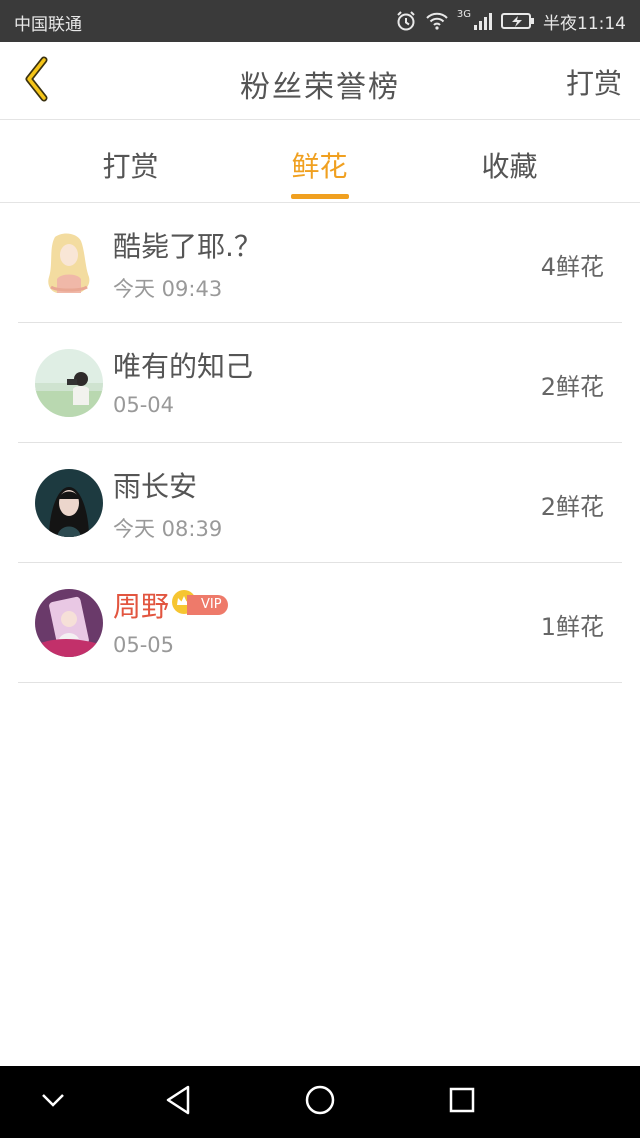 The width and height of the screenshot is (640, 1138). I want to click on list-item: 唯有的知己 05-04 2鲜花, so click(320, 383).